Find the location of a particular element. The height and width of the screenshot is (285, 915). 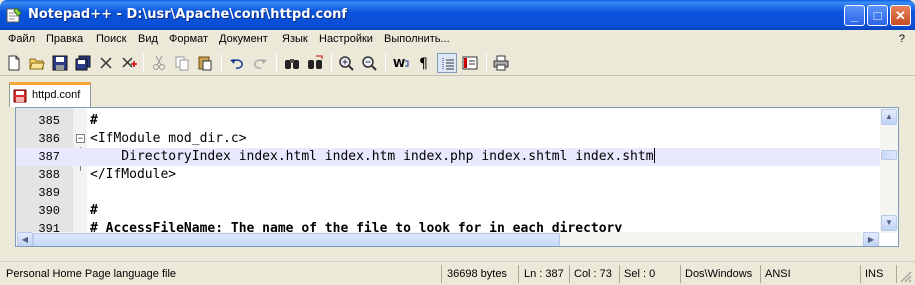

redo-icon is located at coordinates (260, 63).